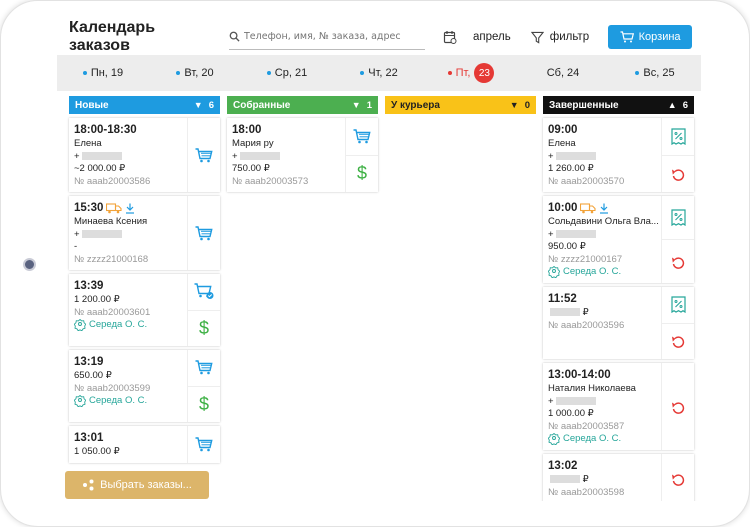 This screenshot has width=750, height=527. What do you see at coordinates (128, 362) in the screenshot?
I see `order-time-row: 13:19` at bounding box center [128, 362].